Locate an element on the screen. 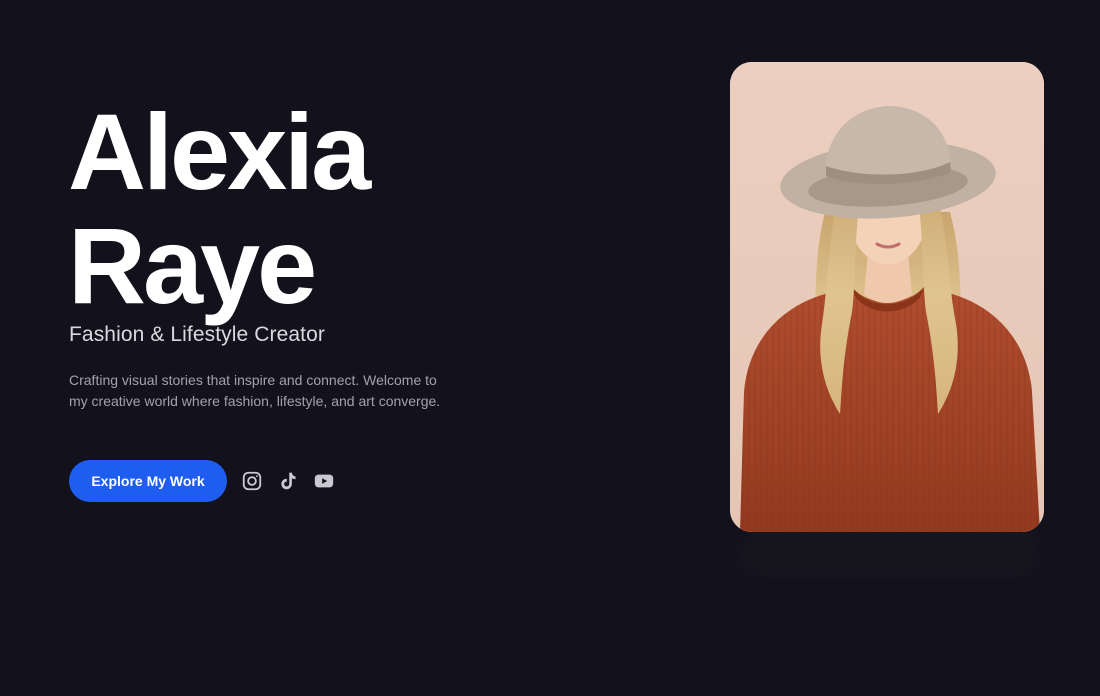 This screenshot has height=696, width=1100. youtube-link is located at coordinates (324, 481).